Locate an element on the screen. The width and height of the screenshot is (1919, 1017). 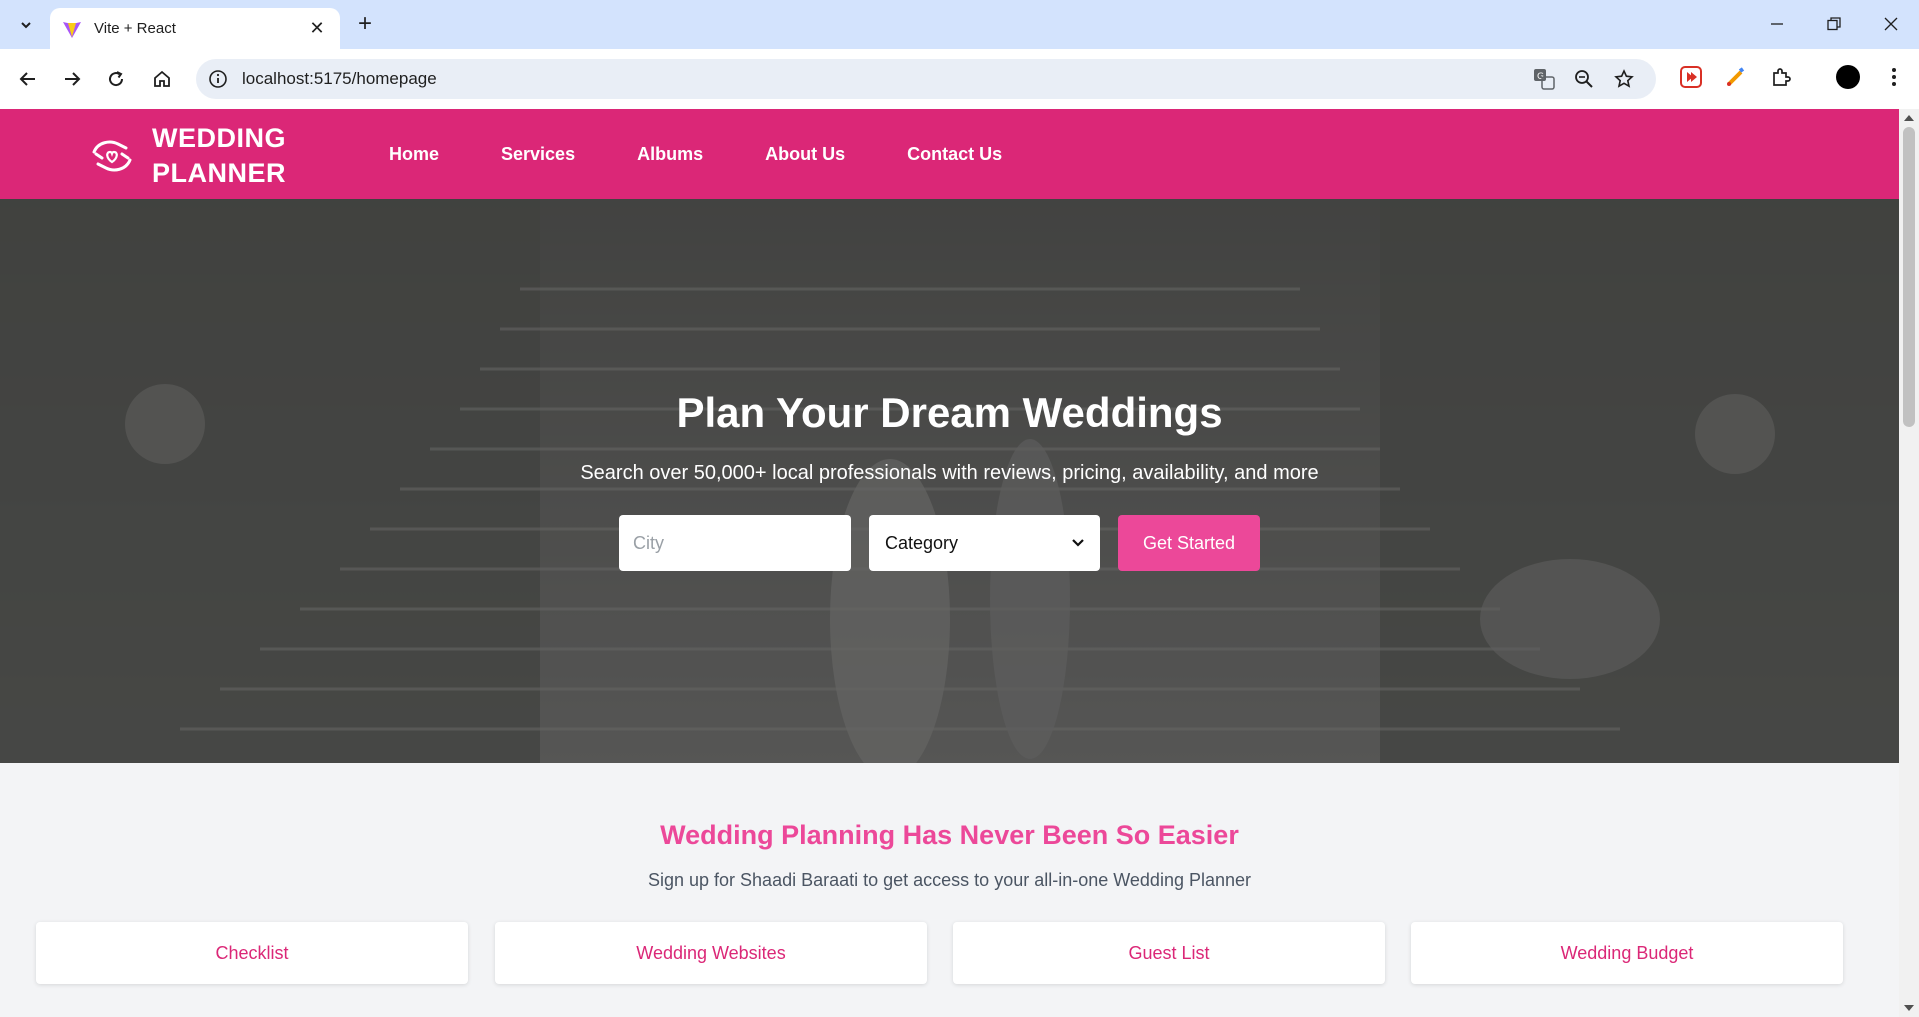
card-checklist: Checklist is located at coordinates (252, 953).